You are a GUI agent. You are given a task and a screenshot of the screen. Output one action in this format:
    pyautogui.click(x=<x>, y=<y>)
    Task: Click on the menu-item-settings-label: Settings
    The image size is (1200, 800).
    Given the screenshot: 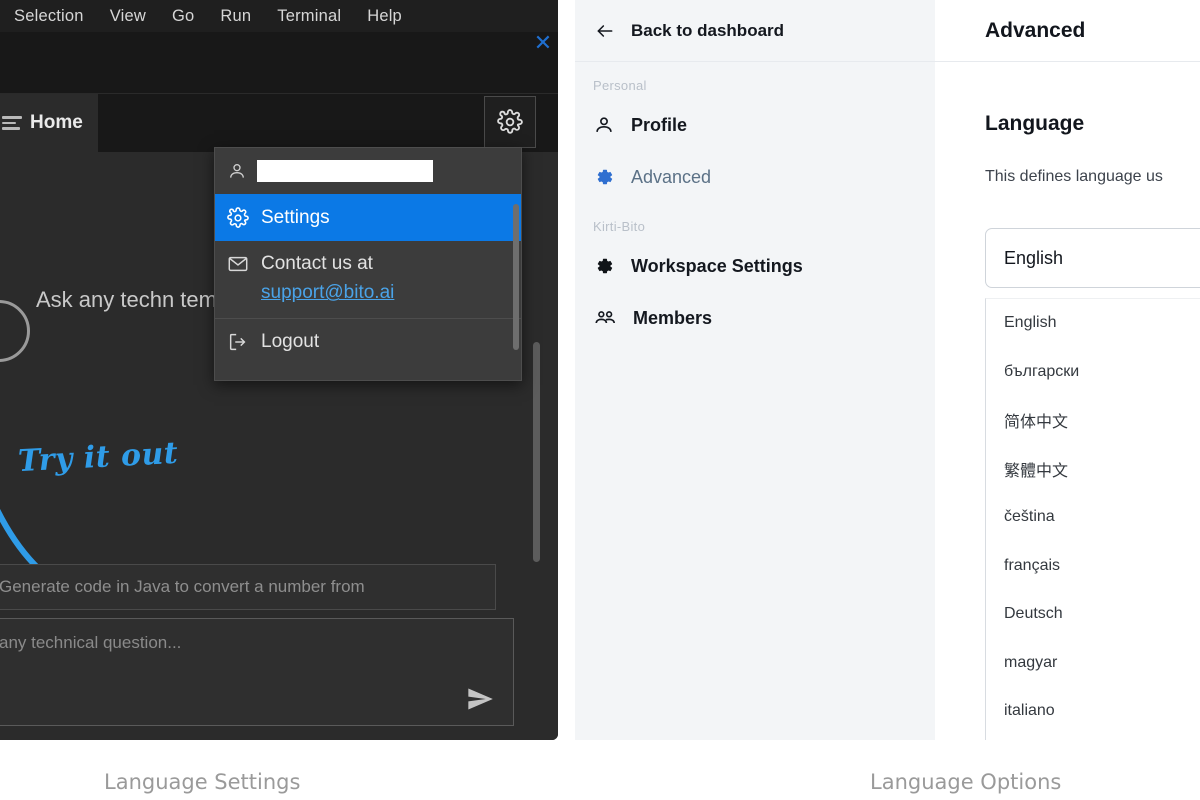 What is the action you would take?
    pyautogui.click(x=295, y=217)
    